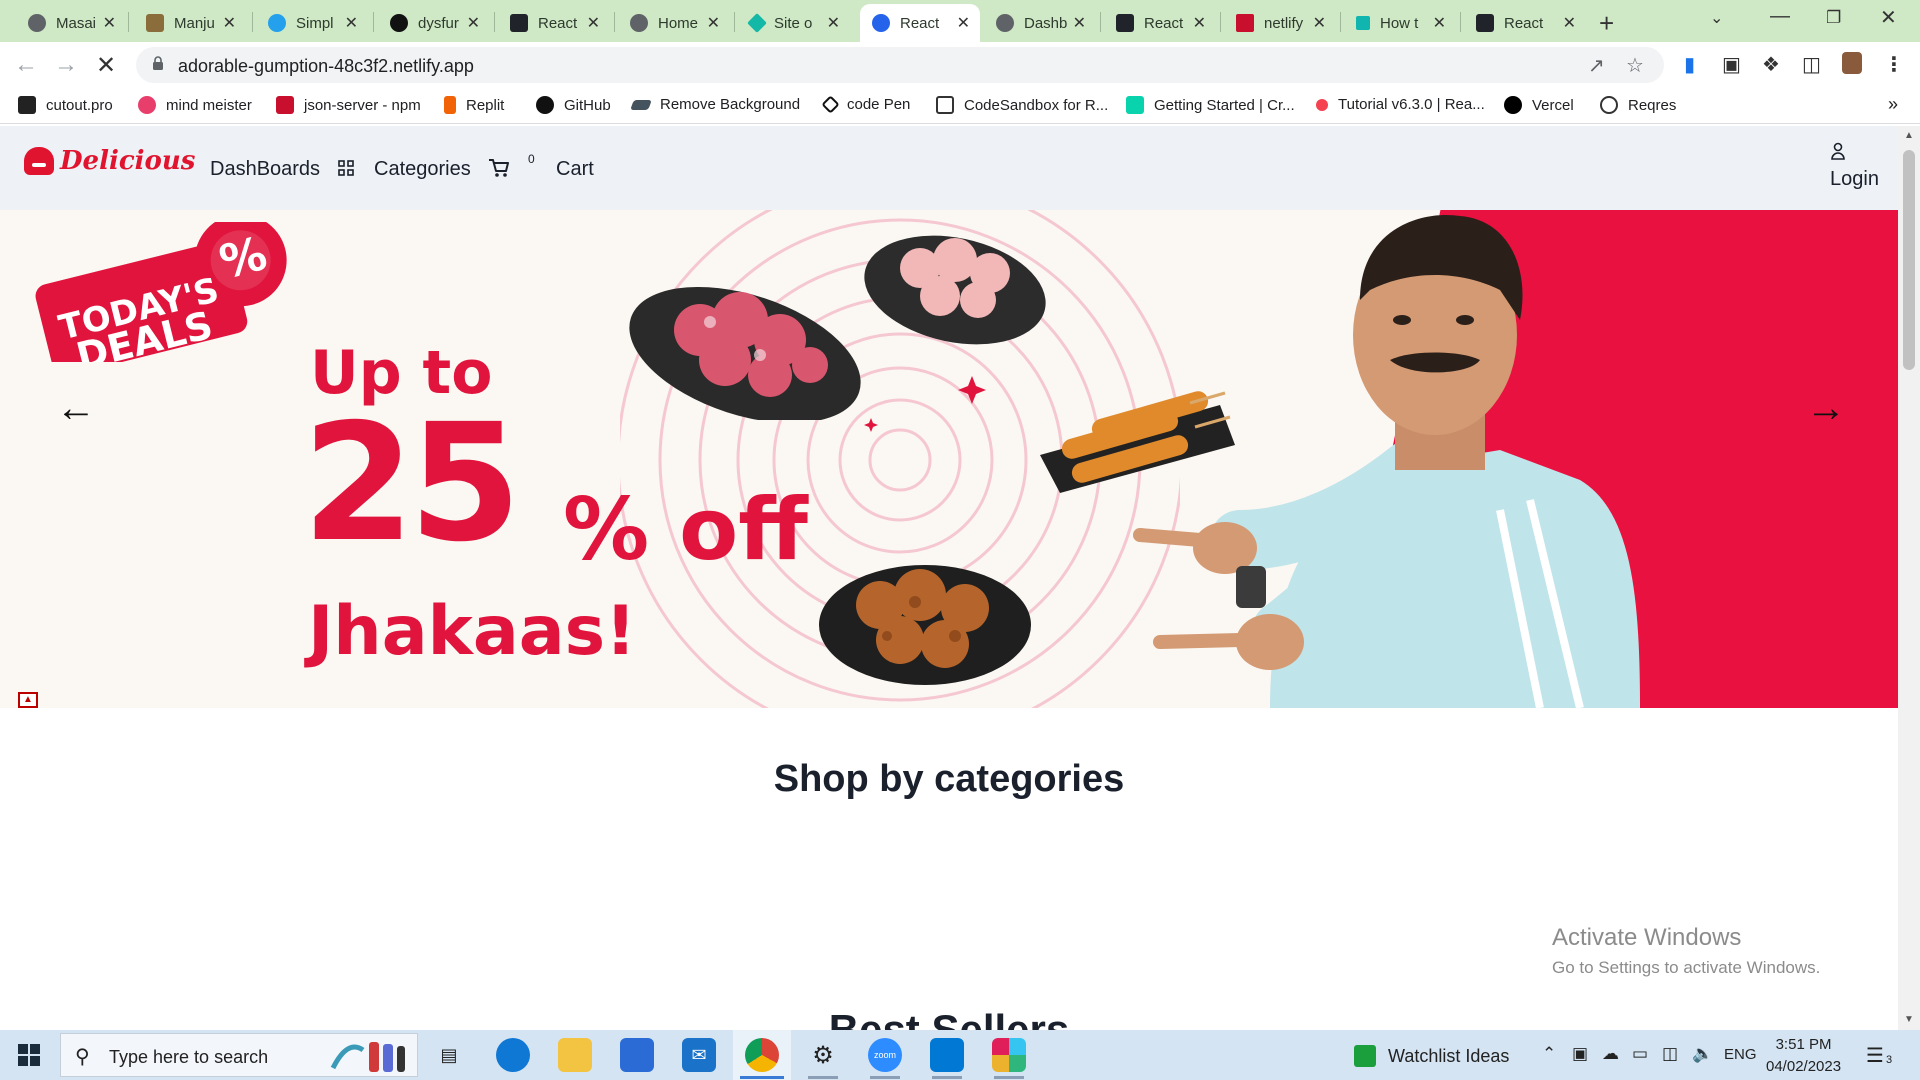 Image resolution: width=1920 pixels, height=1080 pixels. I want to click on browser-tab: Manju ✕, so click(190, 23).